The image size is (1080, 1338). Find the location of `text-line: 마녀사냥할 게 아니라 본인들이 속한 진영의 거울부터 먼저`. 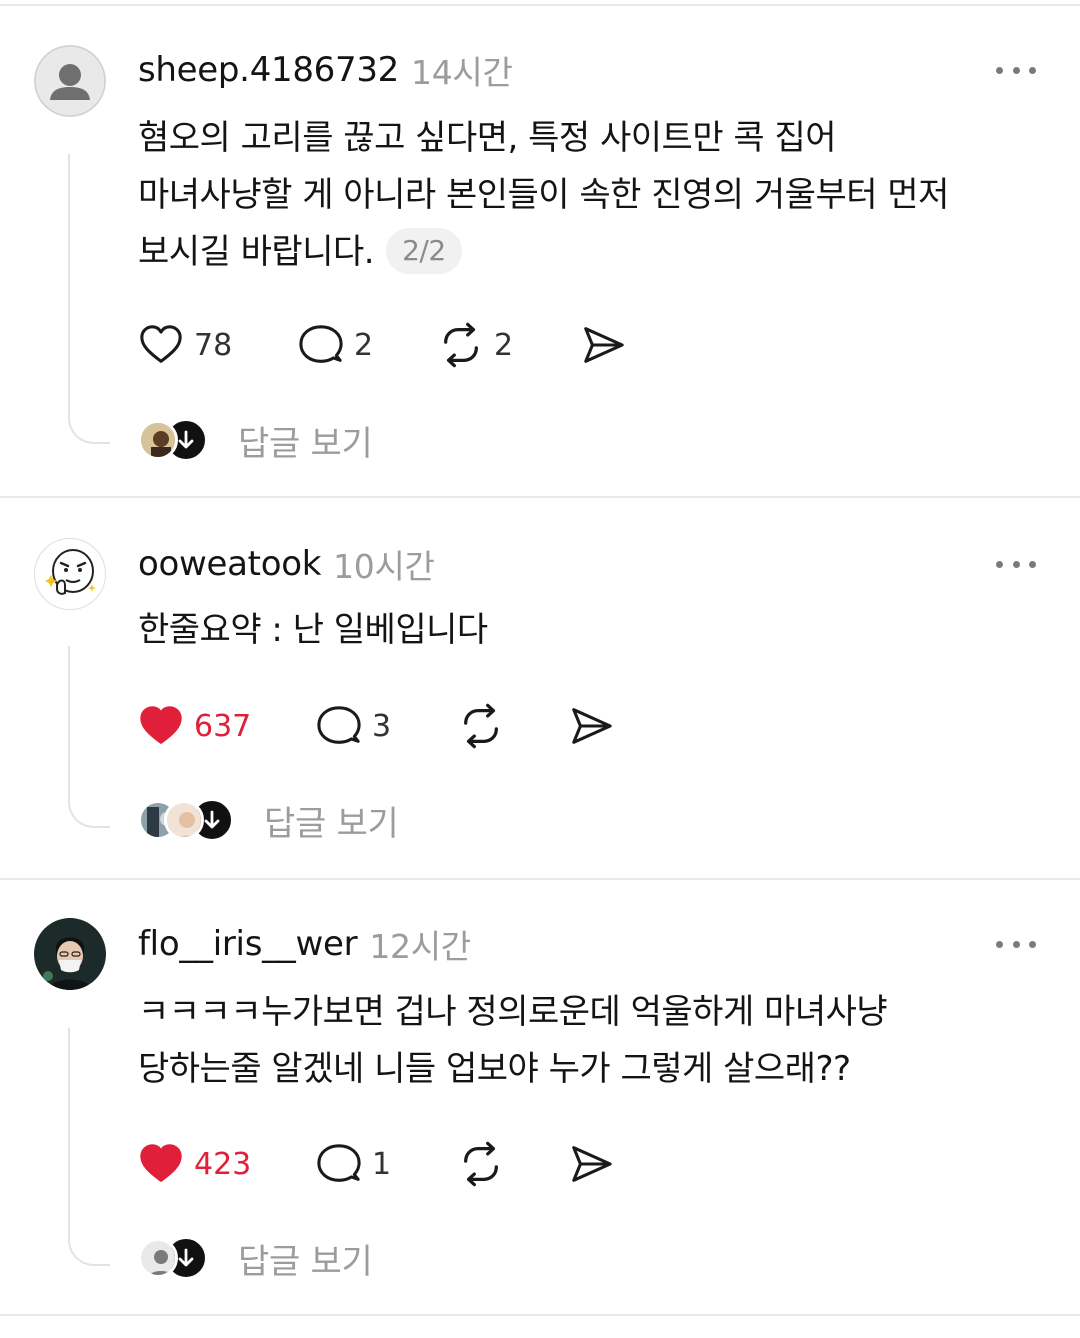

text-line: 마녀사냥할 게 아니라 본인들이 속한 진영의 거울부터 먼저 is located at coordinates (543, 195).